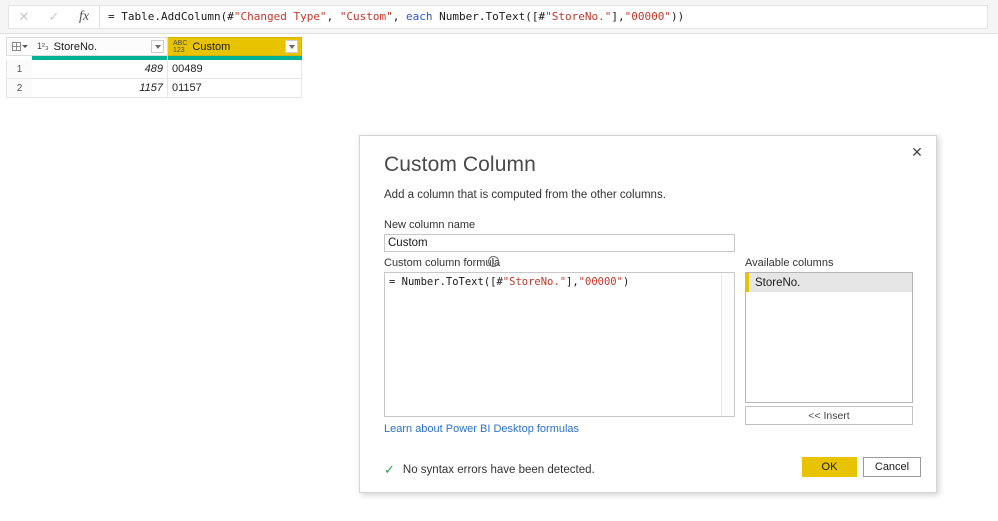 The width and height of the screenshot is (998, 521). I want to click on formula-token: Number.ToText([#, so click(489, 16).